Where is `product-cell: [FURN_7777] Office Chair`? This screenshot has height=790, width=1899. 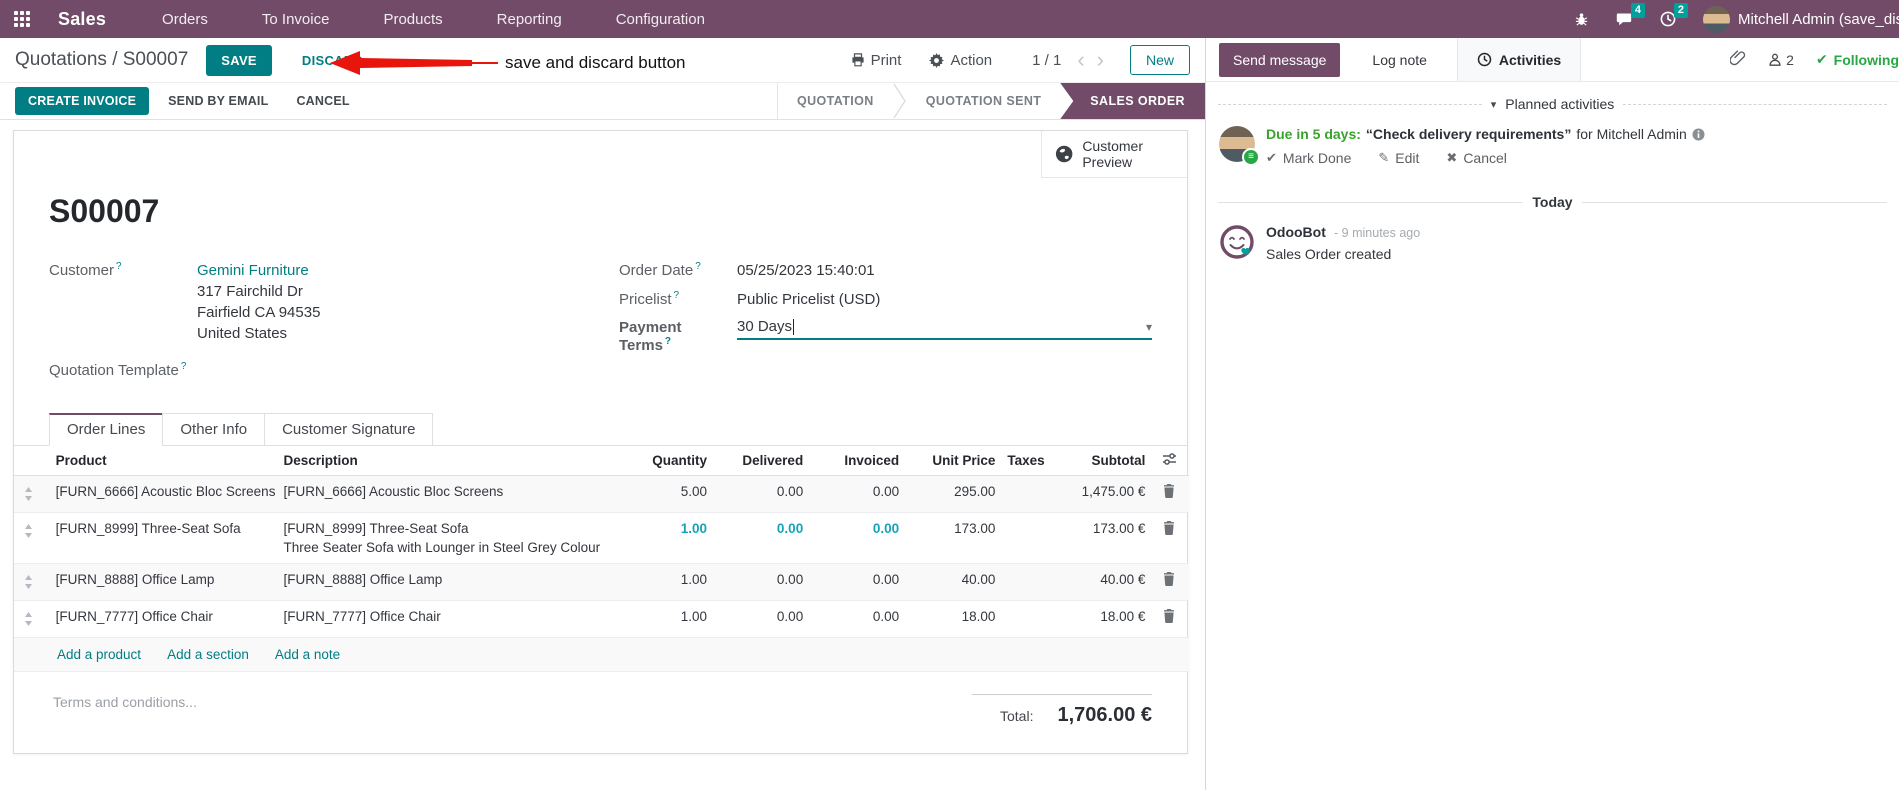 product-cell: [FURN_7777] Office Chair is located at coordinates (161, 619).